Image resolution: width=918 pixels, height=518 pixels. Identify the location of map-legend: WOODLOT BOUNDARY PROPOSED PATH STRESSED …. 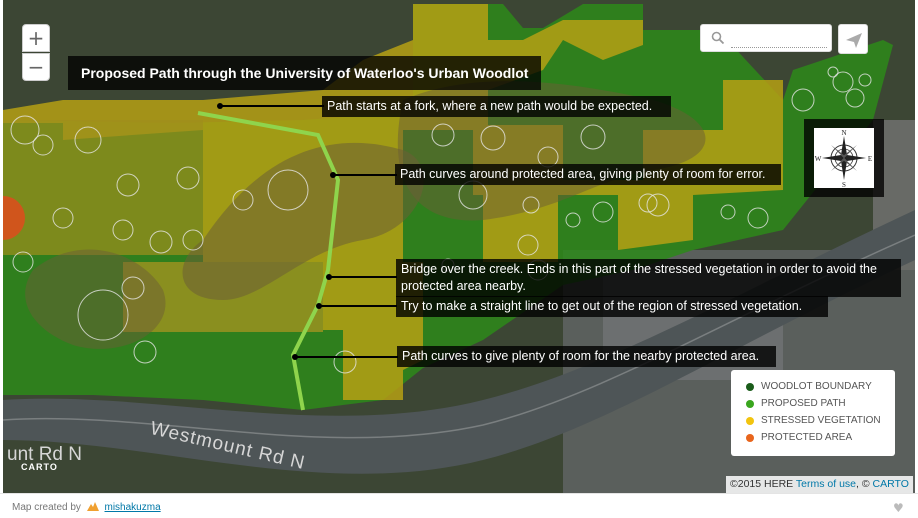
(813, 413).